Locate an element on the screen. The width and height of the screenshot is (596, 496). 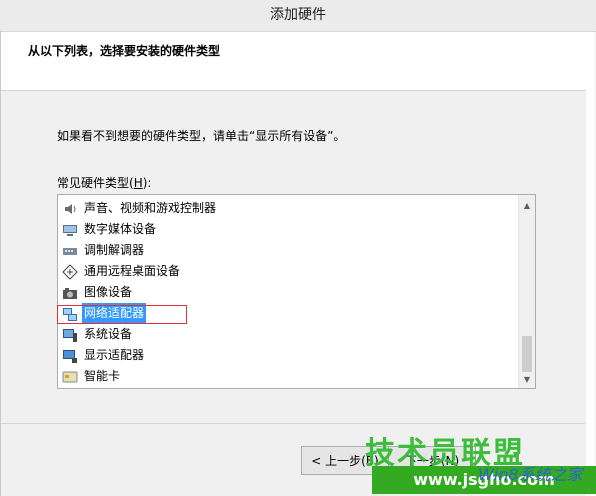
window-edge is located at coordinates (590, 264).